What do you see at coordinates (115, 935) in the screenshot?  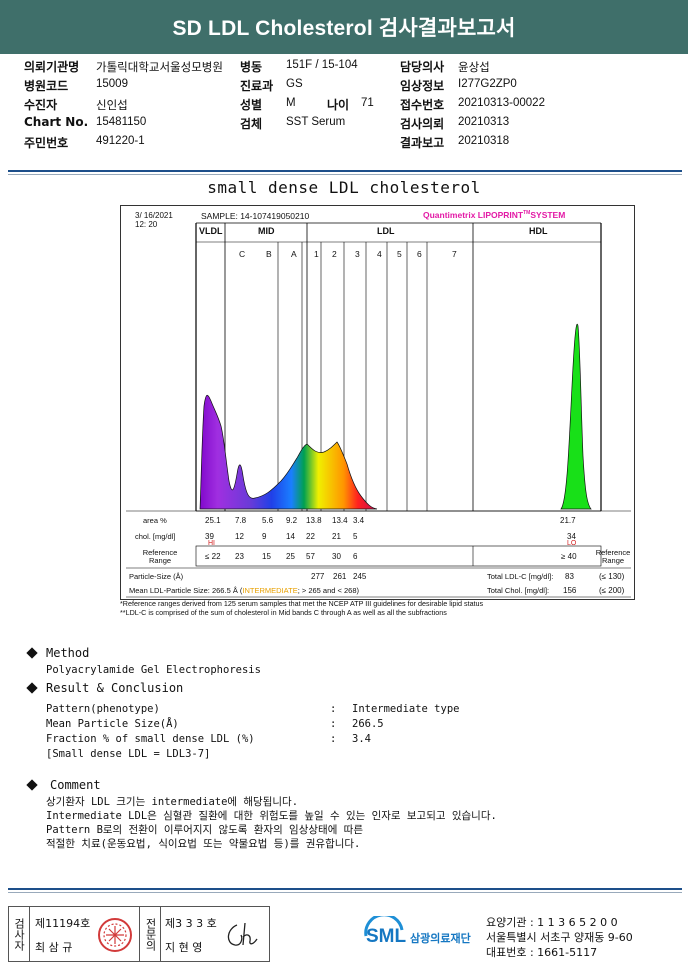 I see `seal-stamp-icon` at bounding box center [115, 935].